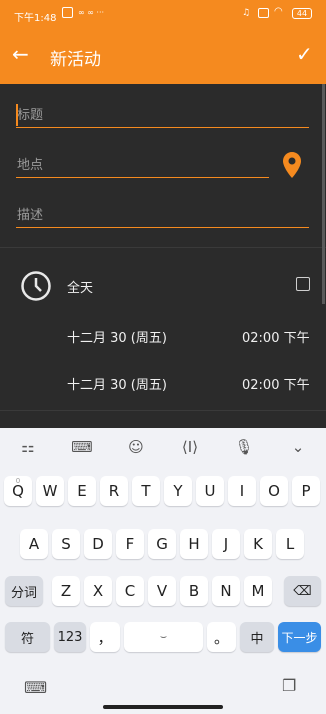 The width and height of the screenshot is (326, 714). I want to click on end-time: 02:00 下午, so click(276, 383).